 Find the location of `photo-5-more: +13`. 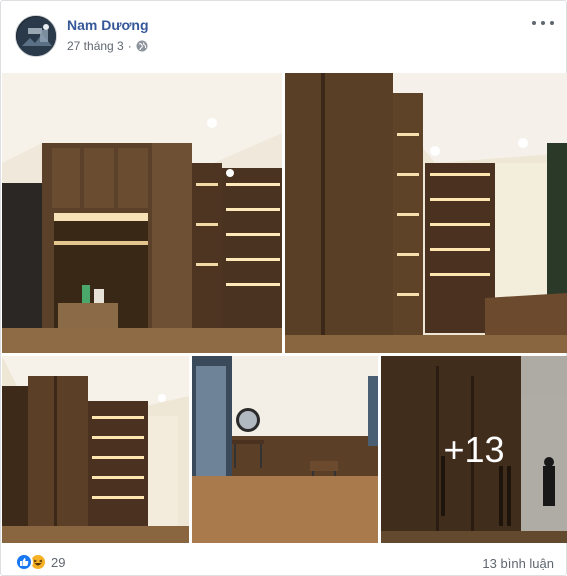

photo-5-more: +13 is located at coordinates (474, 449).